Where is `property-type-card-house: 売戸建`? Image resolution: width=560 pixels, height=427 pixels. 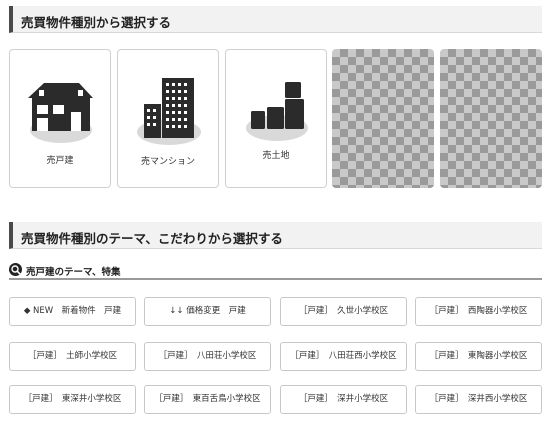
property-type-card-house: 売戸建 is located at coordinates (60, 118).